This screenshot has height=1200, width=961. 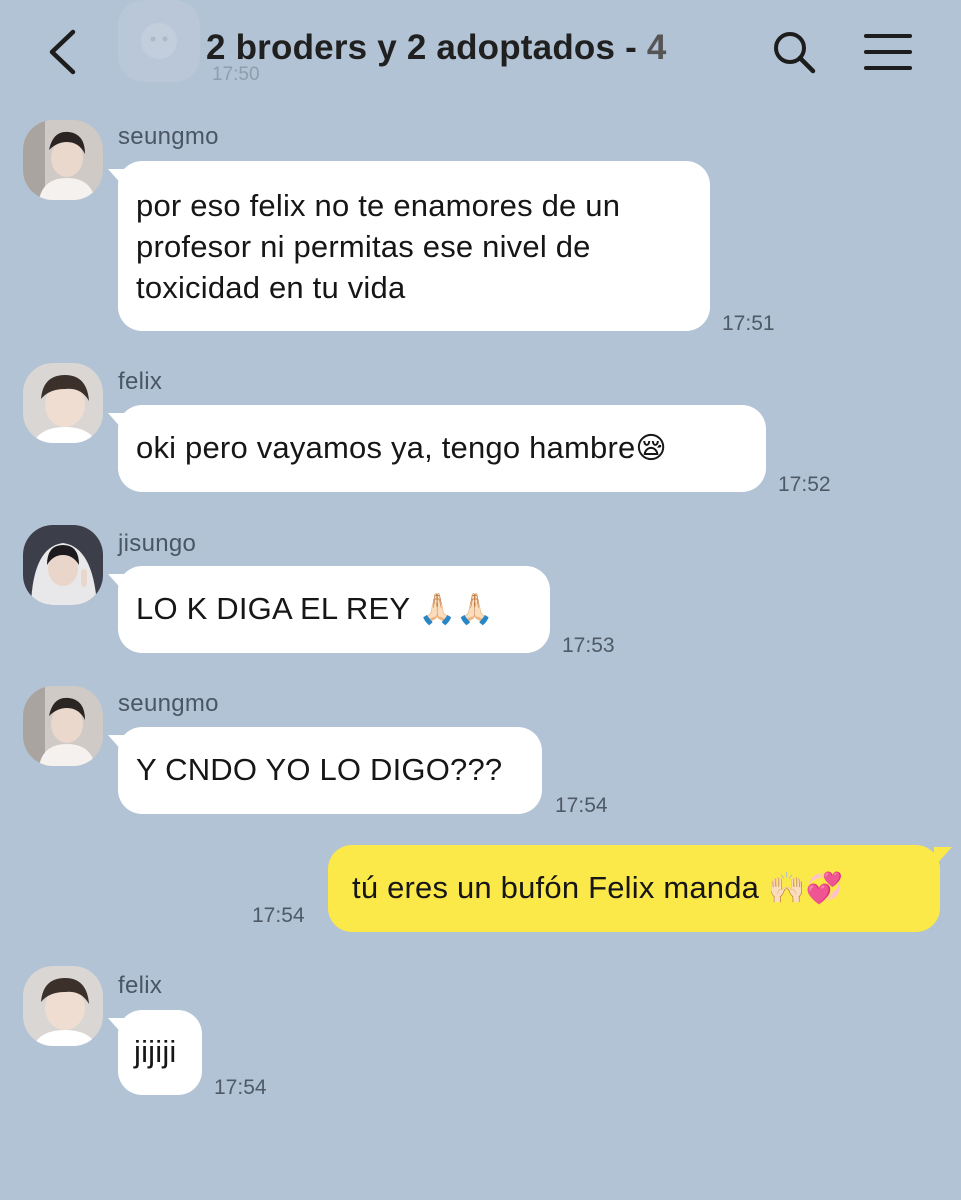 I want to click on message-bubble: oki pero vayamos ya, tengo hambre😪, so click(x=437, y=448).